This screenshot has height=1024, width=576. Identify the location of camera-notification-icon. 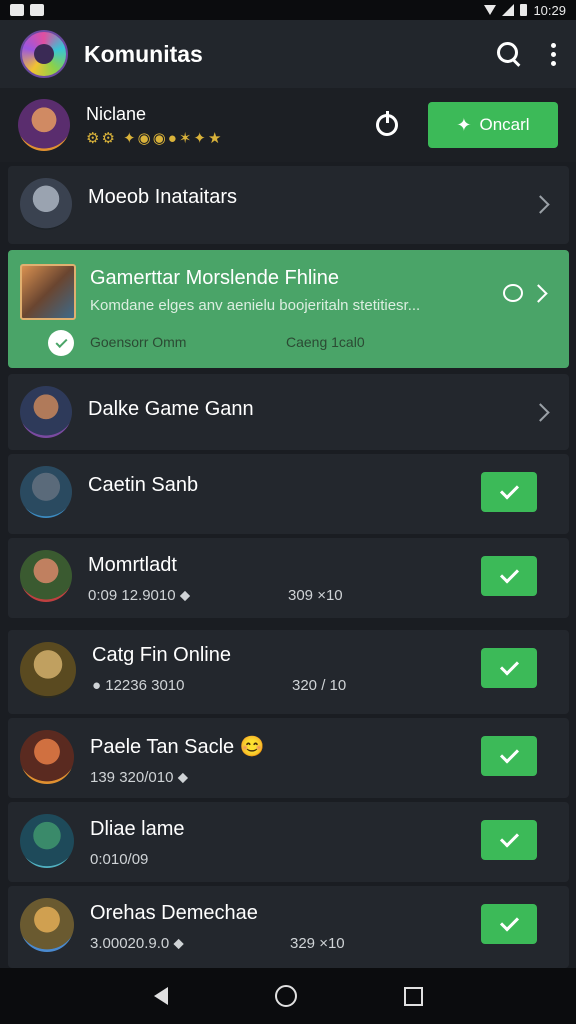
(37, 10).